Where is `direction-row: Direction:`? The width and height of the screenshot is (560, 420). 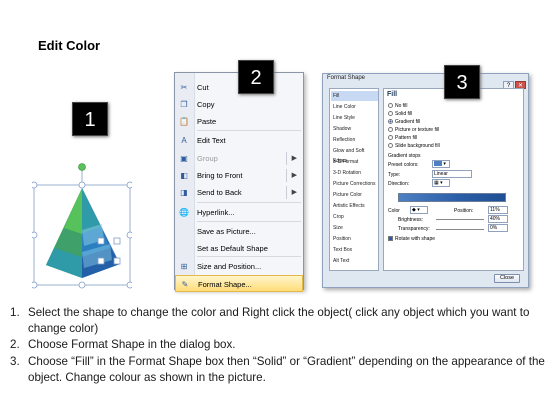
direction-row: Direction: is located at coordinates (398, 184).